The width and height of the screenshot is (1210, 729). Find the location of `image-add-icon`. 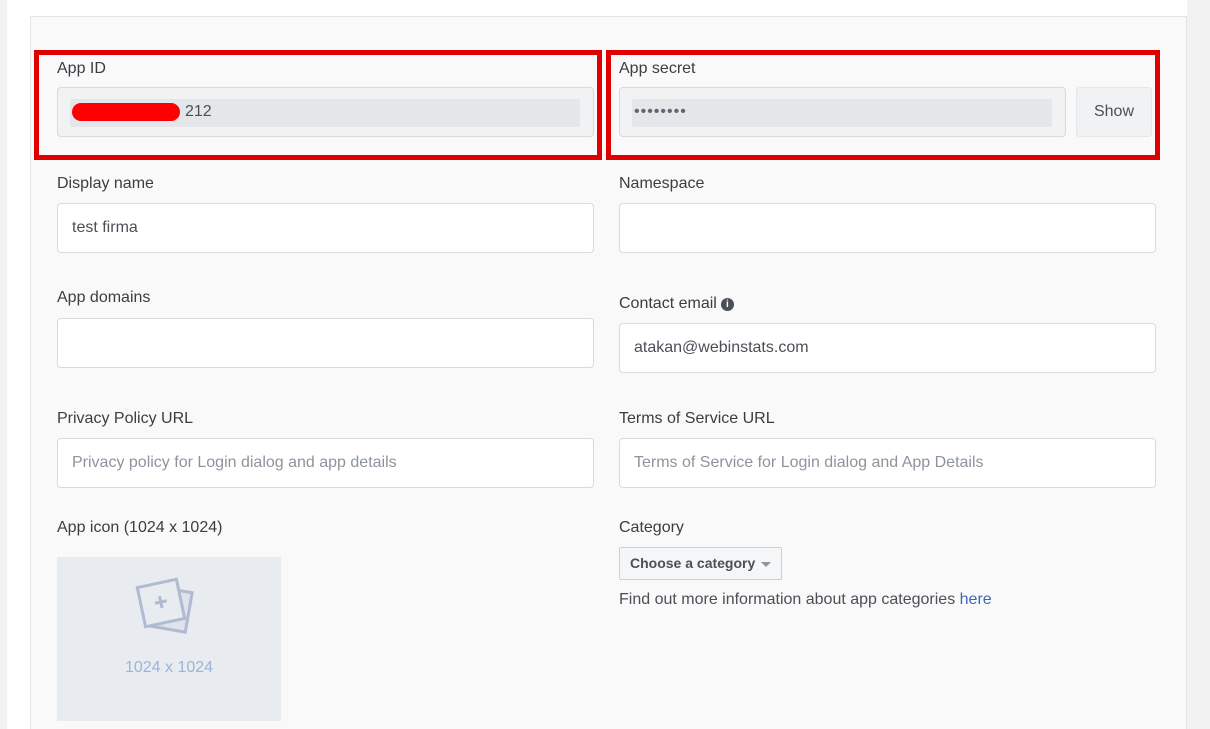

image-add-icon is located at coordinates (164, 605).